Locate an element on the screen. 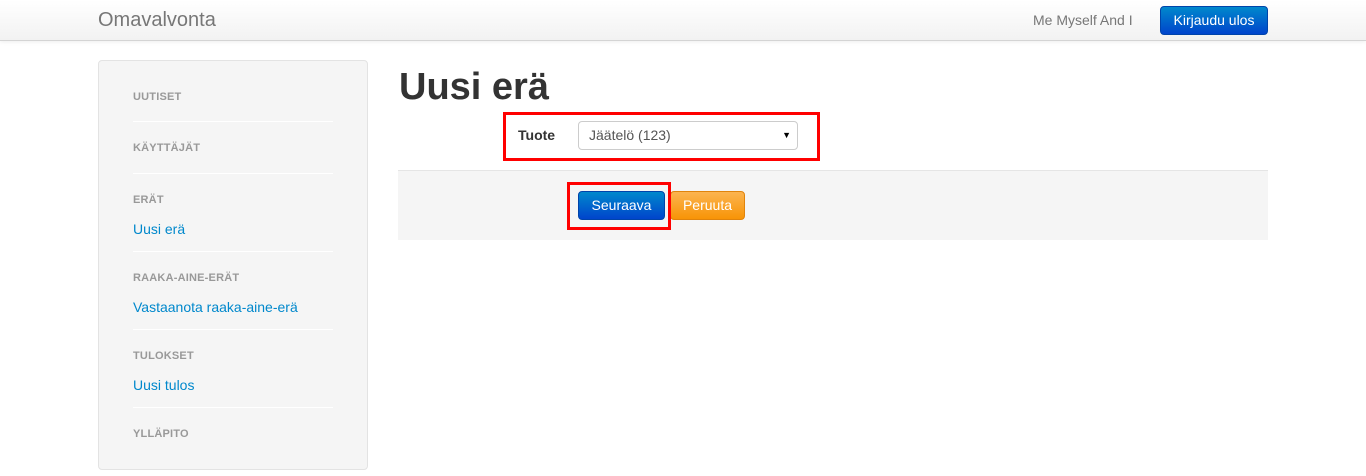 The image size is (1366, 476). logout-button: Kirjaudu ulos is located at coordinates (1214, 20).